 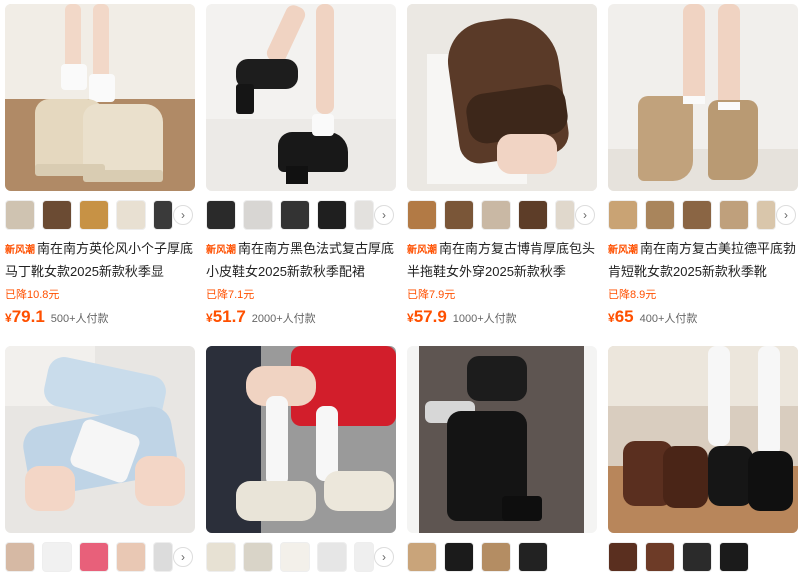 I want to click on product-title: 新风潮 南在南方黑色法式复古厚底小皮鞋女2025新款秋季配裙, so click(x=301, y=259).